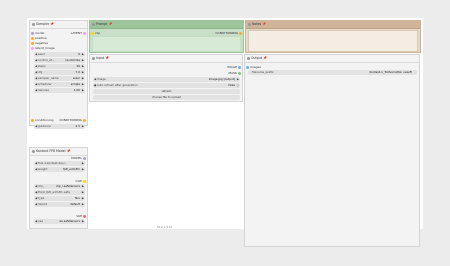 This screenshot has width=450, height=266. Describe the element at coordinates (333, 25) in the screenshot. I see `notes-header: Notes📌` at that location.